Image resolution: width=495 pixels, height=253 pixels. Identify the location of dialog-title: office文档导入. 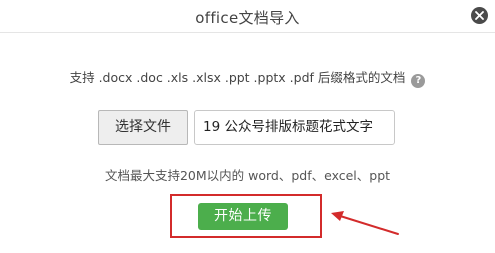
(247, 18).